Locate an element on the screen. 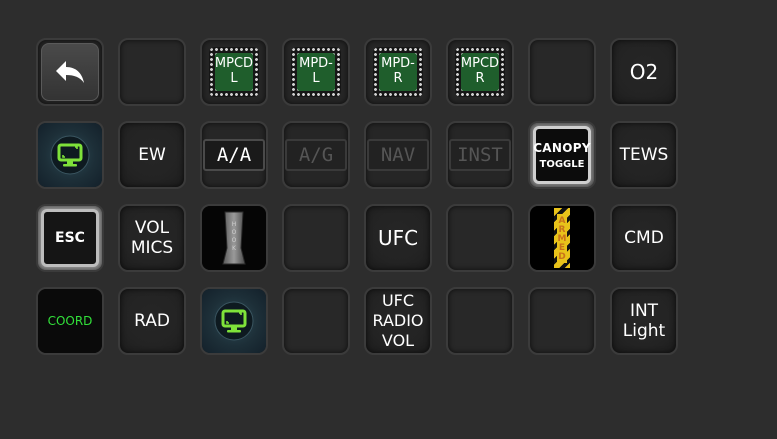 This screenshot has width=777, height=439. mpcd-r-button: MPCD R is located at coordinates (480, 72).